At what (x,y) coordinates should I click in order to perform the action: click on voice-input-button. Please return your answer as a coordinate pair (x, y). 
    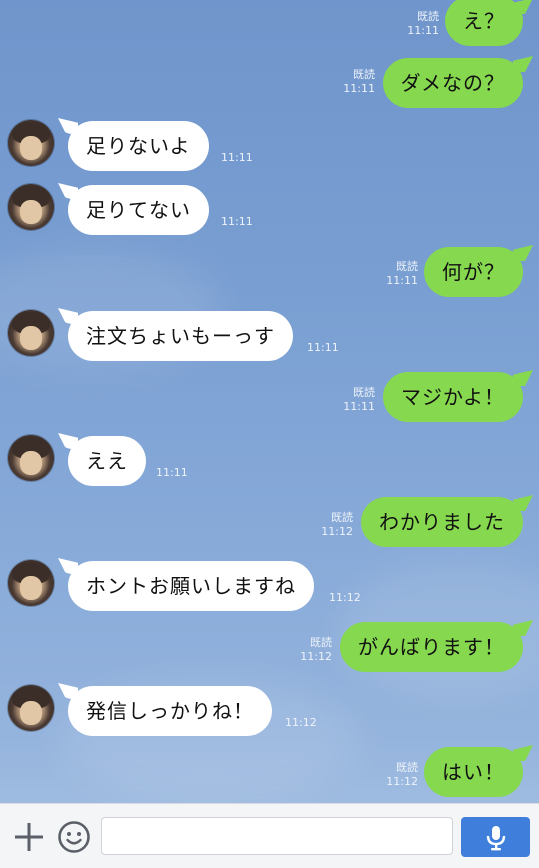
    Looking at the image, I should click on (495, 837).